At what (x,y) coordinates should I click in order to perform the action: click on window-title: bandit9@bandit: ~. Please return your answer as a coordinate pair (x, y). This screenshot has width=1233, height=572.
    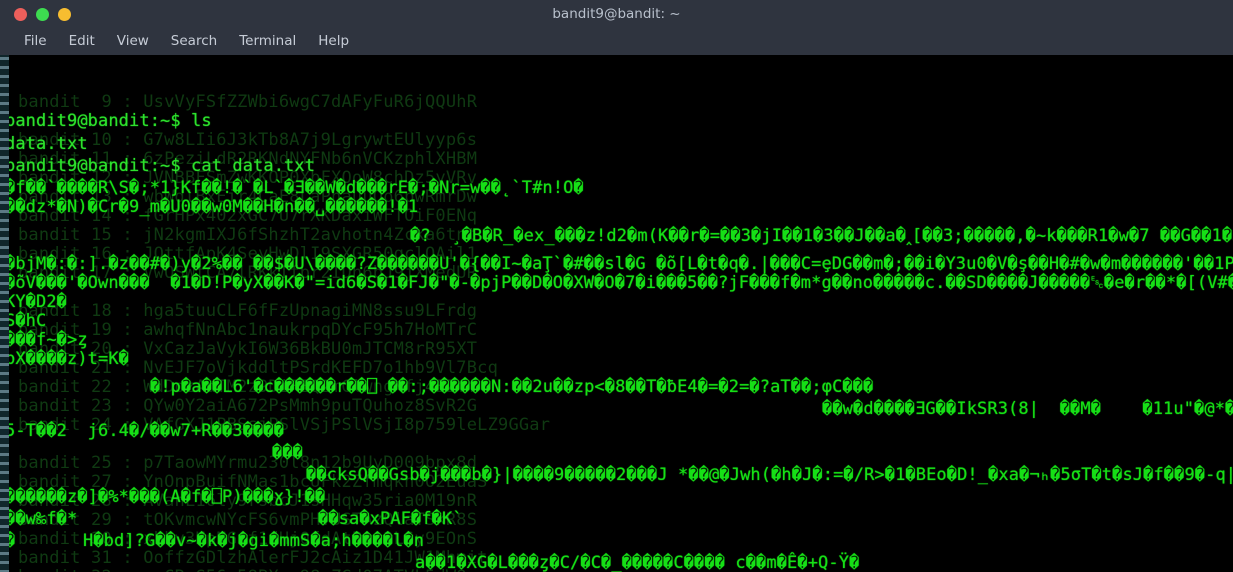
    Looking at the image, I should click on (616, 14).